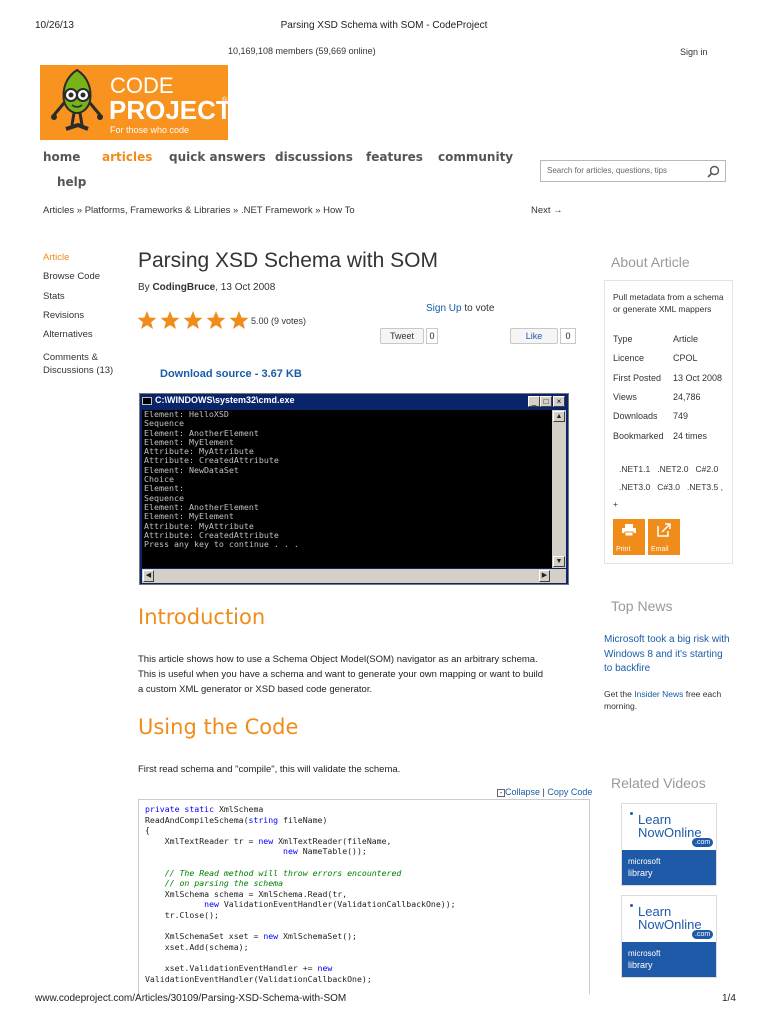  I want to click on share-icon, so click(664, 530).